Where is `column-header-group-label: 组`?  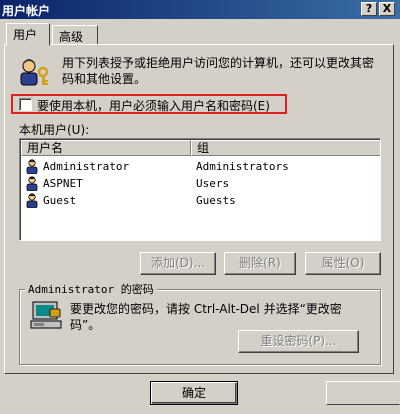 column-header-group-label: 组 is located at coordinates (203, 148).